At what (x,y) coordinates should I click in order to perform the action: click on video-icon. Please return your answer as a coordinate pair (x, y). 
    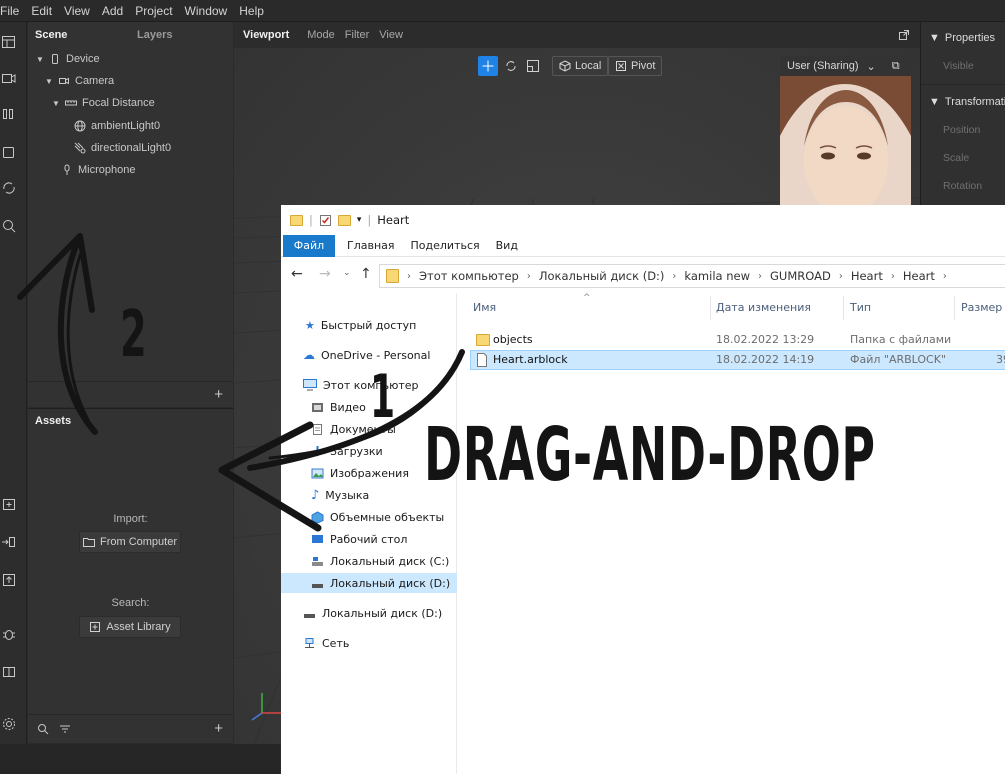
    Looking at the image, I should click on (9, 78).